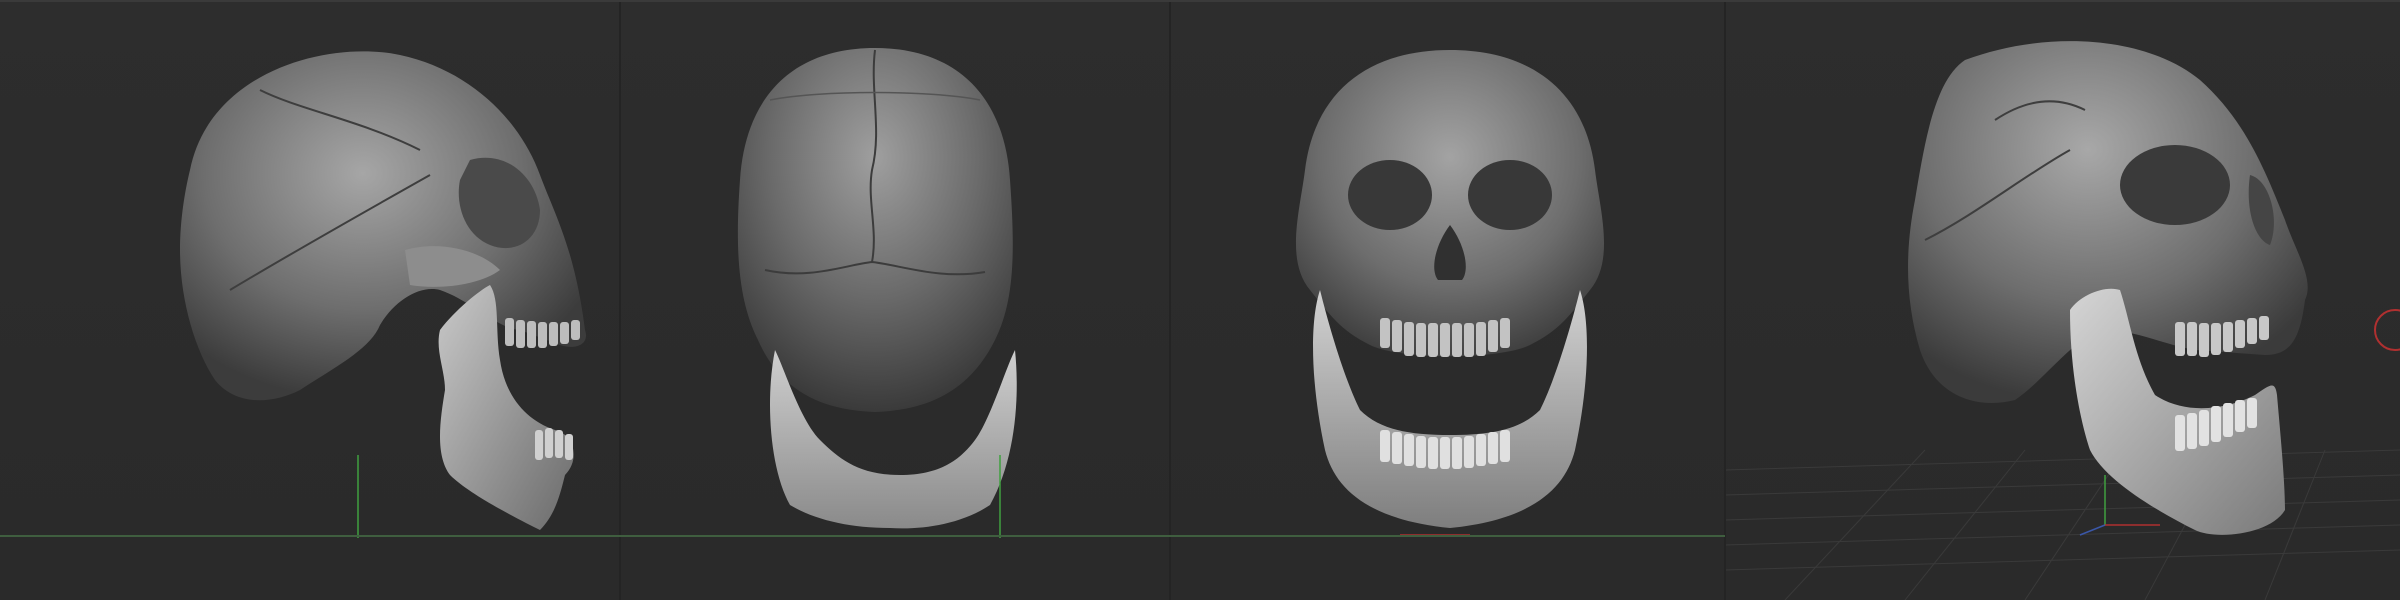 The height and width of the screenshot is (600, 2400). What do you see at coordinates (1200, 1) in the screenshot?
I see `top-border` at bounding box center [1200, 1].